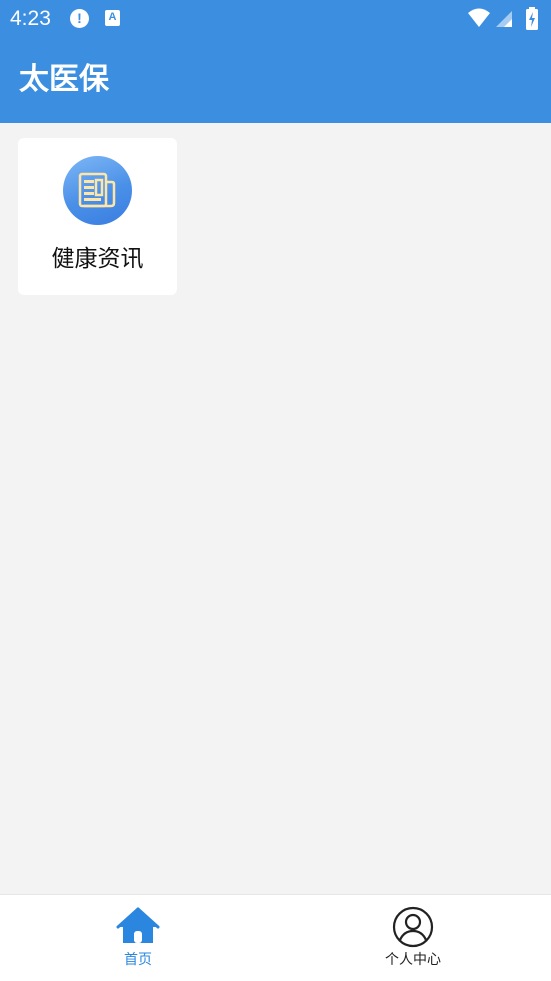 The width and height of the screenshot is (551, 981). What do you see at coordinates (138, 925) in the screenshot?
I see `home-icon` at bounding box center [138, 925].